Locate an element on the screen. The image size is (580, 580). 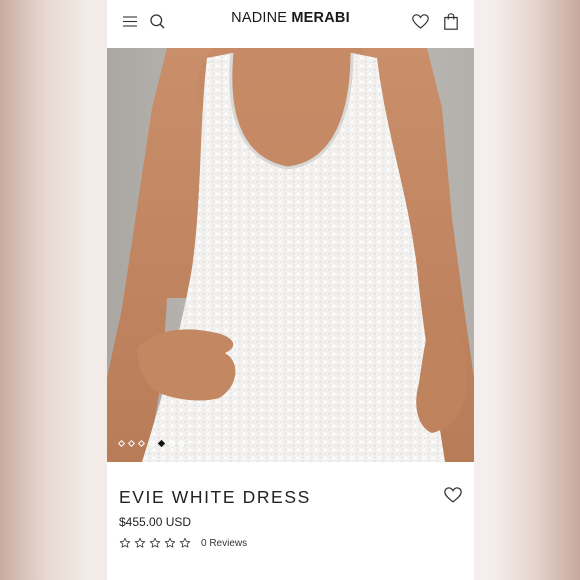
gallery-indicator is located at coordinates (151, 443).